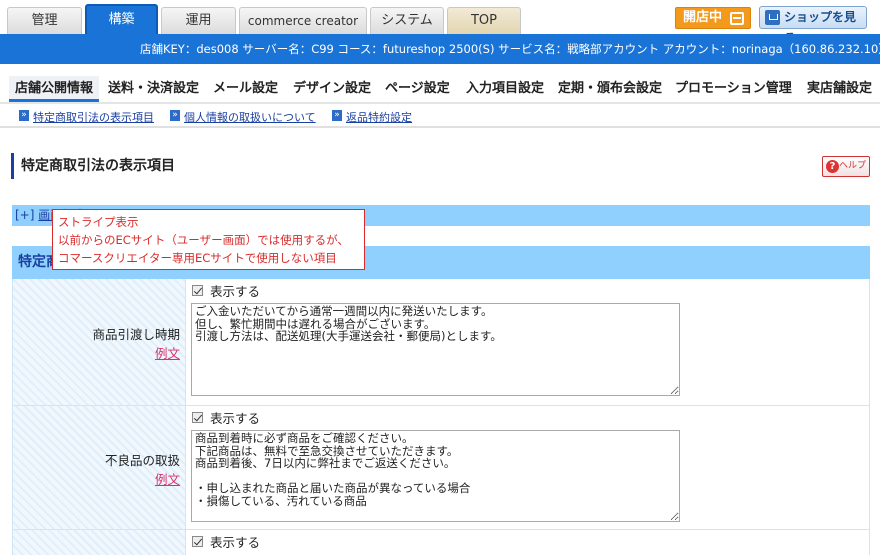  What do you see at coordinates (121, 19) in the screenshot?
I see `tab-build: 構築` at bounding box center [121, 19].